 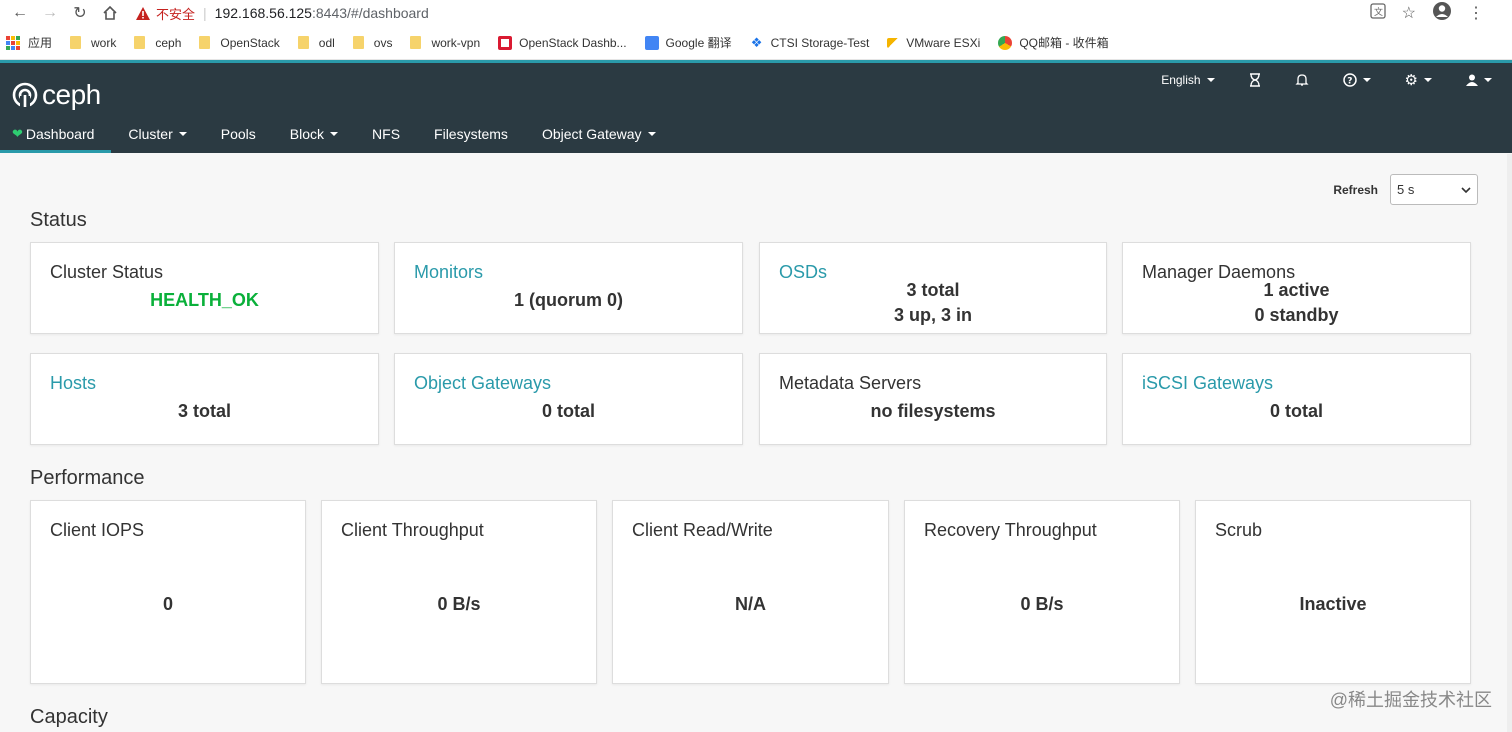 I want to click on reload-icon: ↻, so click(x=80, y=13).